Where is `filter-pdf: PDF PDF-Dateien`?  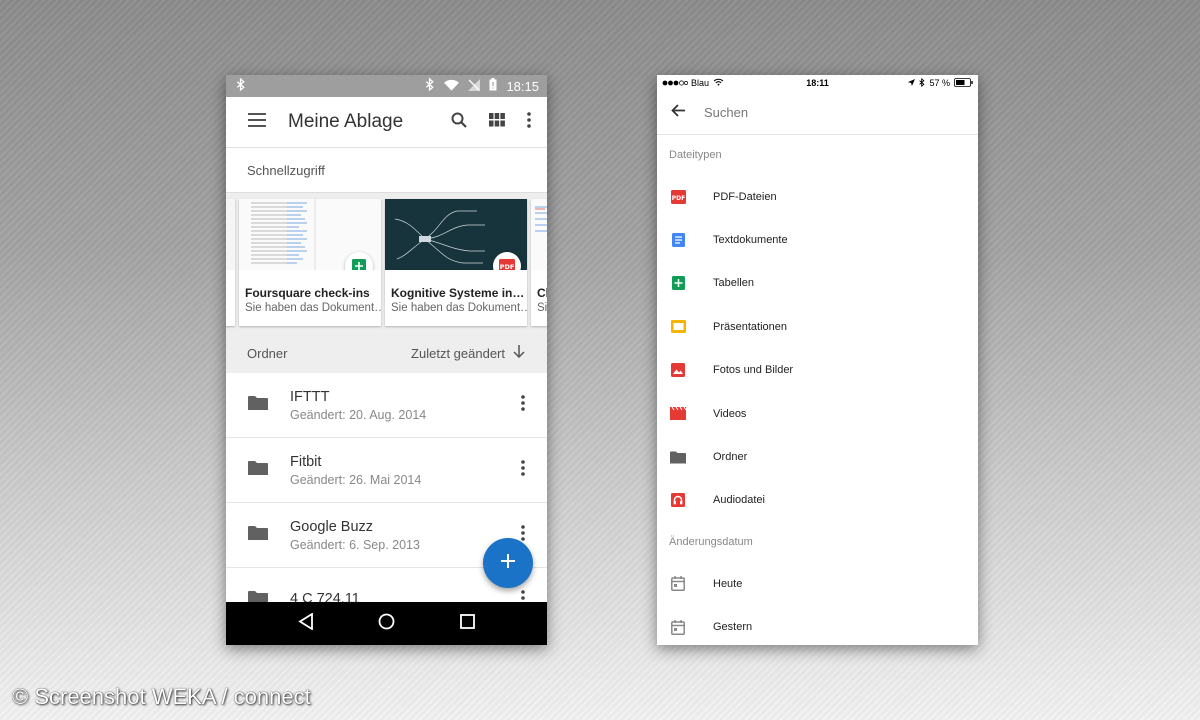
filter-pdf: PDF PDF-Dateien is located at coordinates (817, 196).